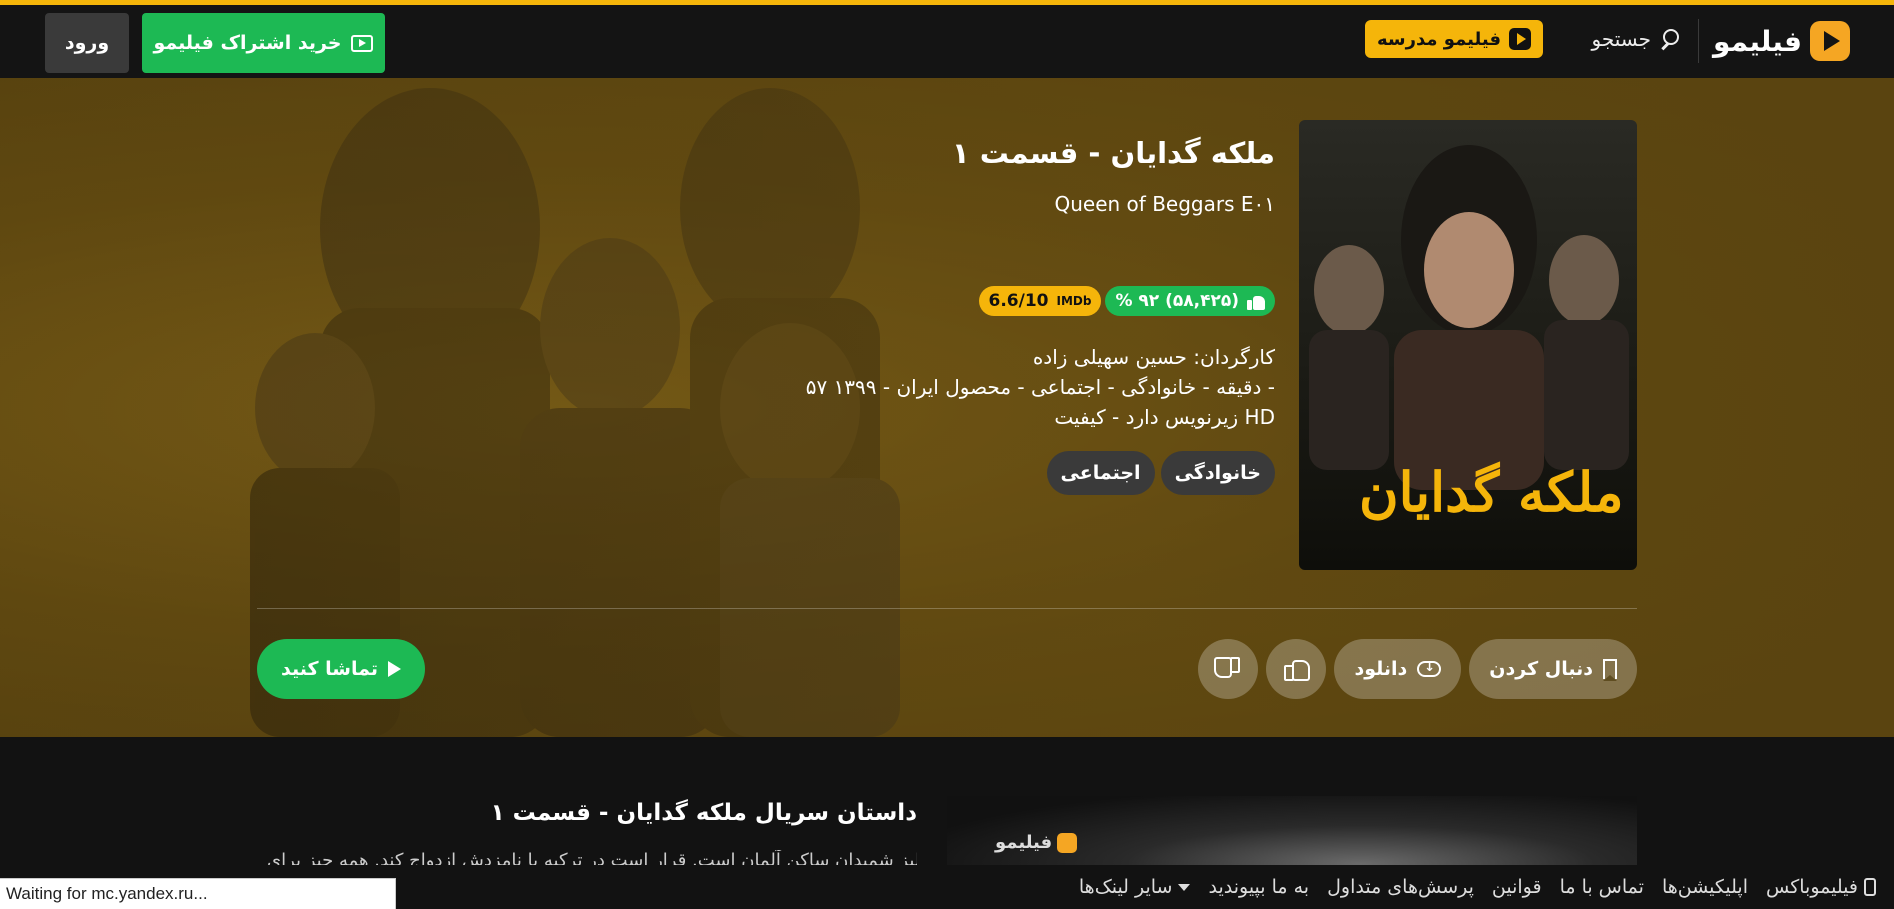 The image size is (1894, 909). I want to click on school-label: فیلیمو مدرسه, so click(1439, 39).